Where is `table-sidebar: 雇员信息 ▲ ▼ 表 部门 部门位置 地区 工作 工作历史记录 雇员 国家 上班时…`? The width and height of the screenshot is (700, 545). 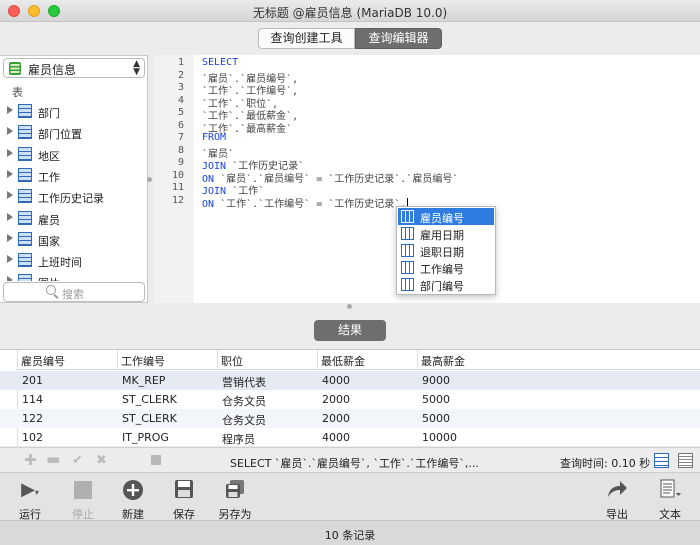
table-sidebar: 雇员信息 ▲ ▼ 表 部门 部门位置 地区 工作 工作历史记录 雇员 国家 上班时… is located at coordinates (74, 179).